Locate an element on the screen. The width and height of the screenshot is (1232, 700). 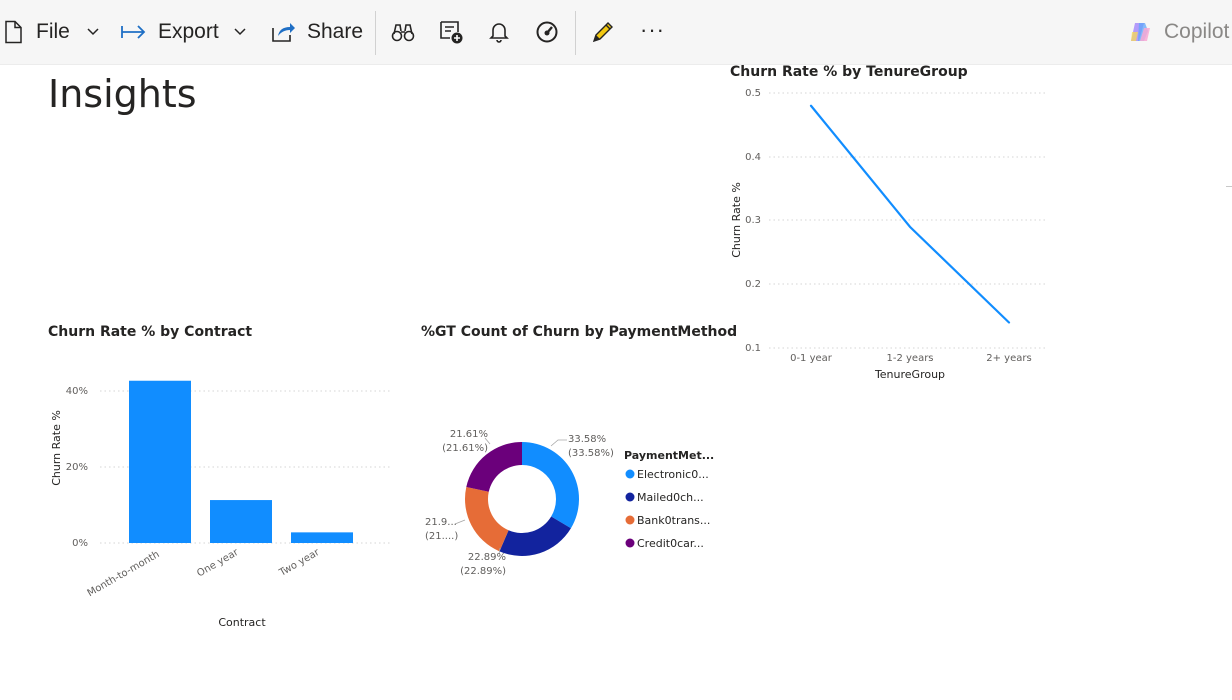
file-icon is located at coordinates (13, 32).